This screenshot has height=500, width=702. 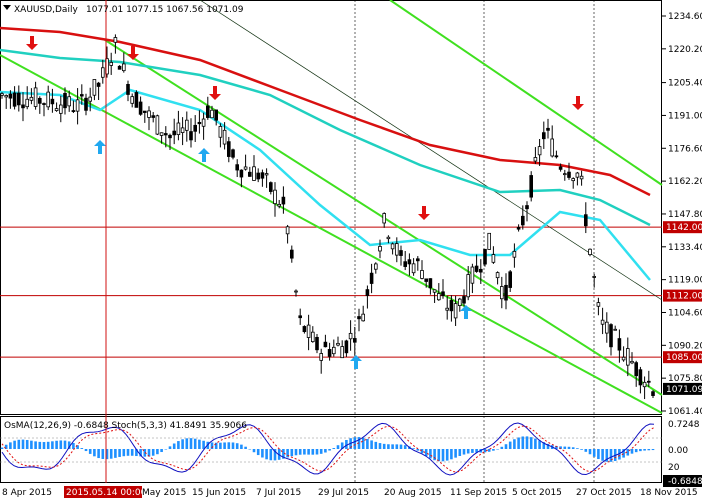 I want to click on symbol-label: XAUUSD,Daily, so click(x=46, y=10).